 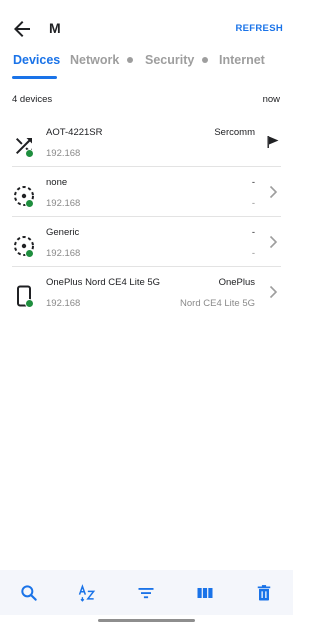 I want to click on page-title: M, so click(x=55, y=28).